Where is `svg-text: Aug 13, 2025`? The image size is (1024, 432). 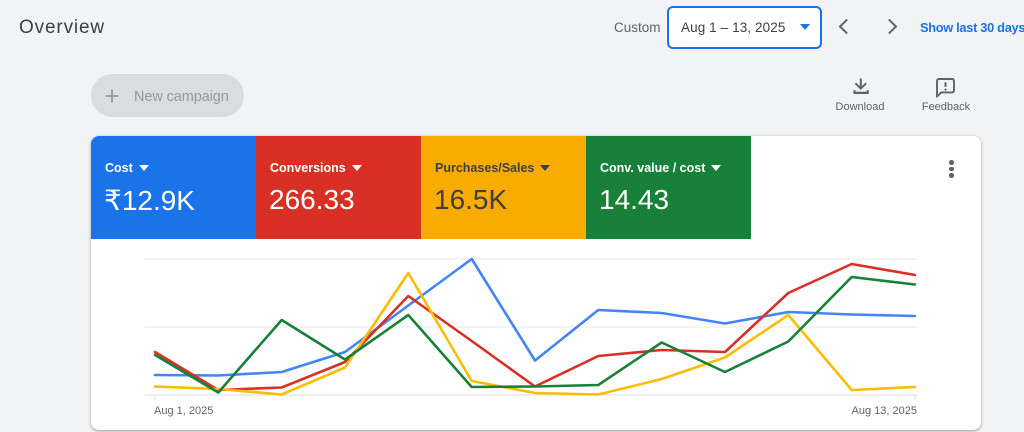 svg-text: Aug 13, 2025 is located at coordinates (884, 411).